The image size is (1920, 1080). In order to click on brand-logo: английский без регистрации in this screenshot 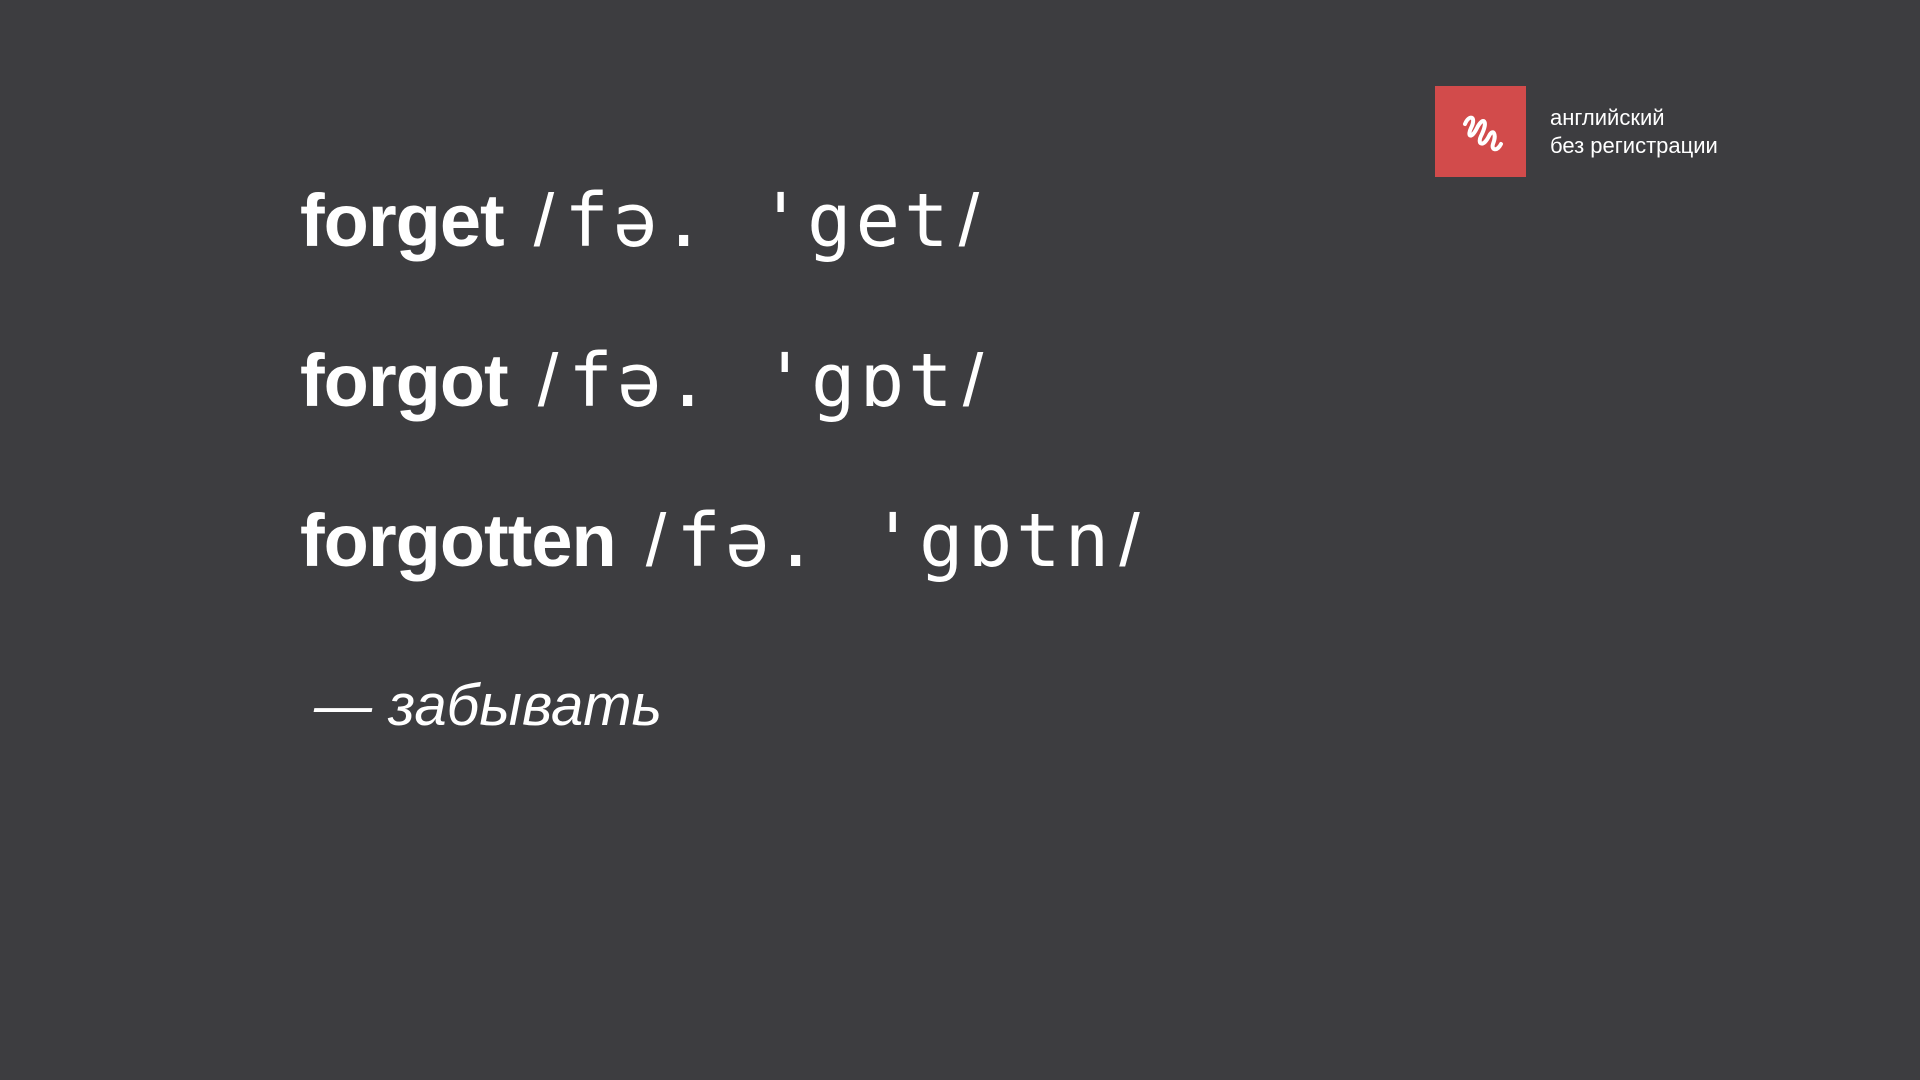, I will do `click(1576, 131)`.